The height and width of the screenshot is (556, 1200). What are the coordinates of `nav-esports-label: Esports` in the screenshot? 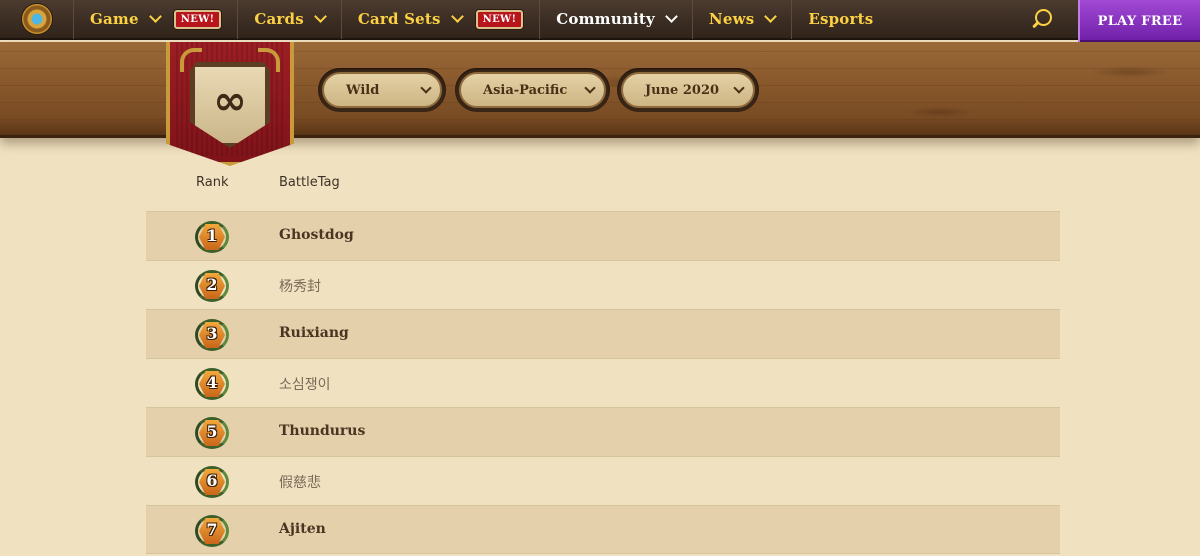 It's located at (841, 19).